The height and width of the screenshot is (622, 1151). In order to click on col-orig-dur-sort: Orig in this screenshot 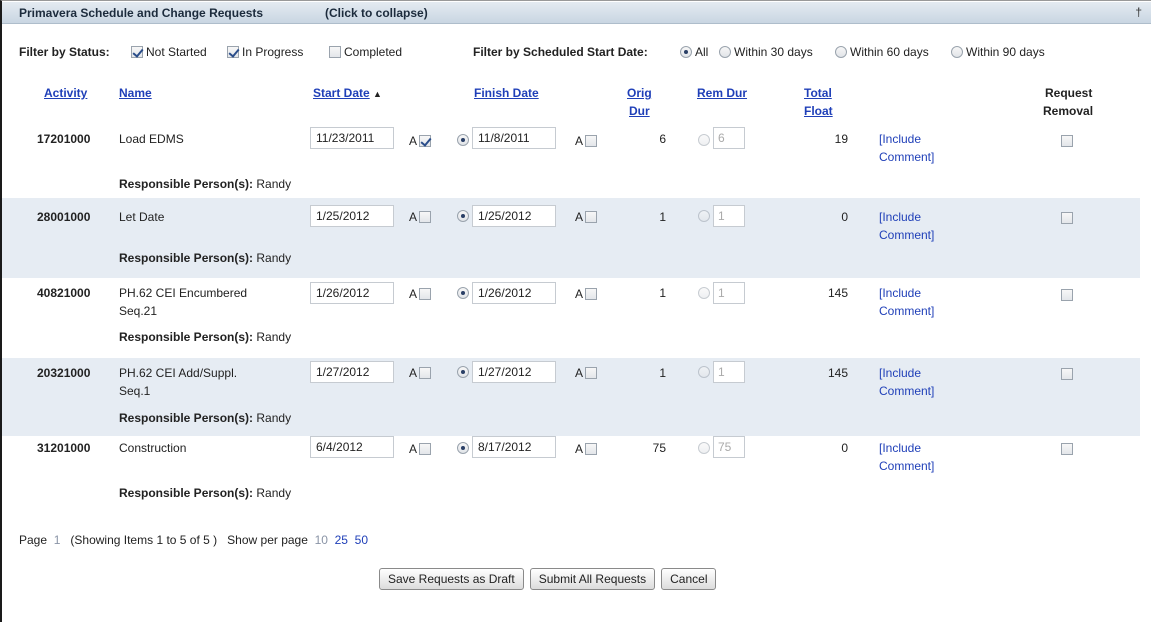, I will do `click(639, 93)`.